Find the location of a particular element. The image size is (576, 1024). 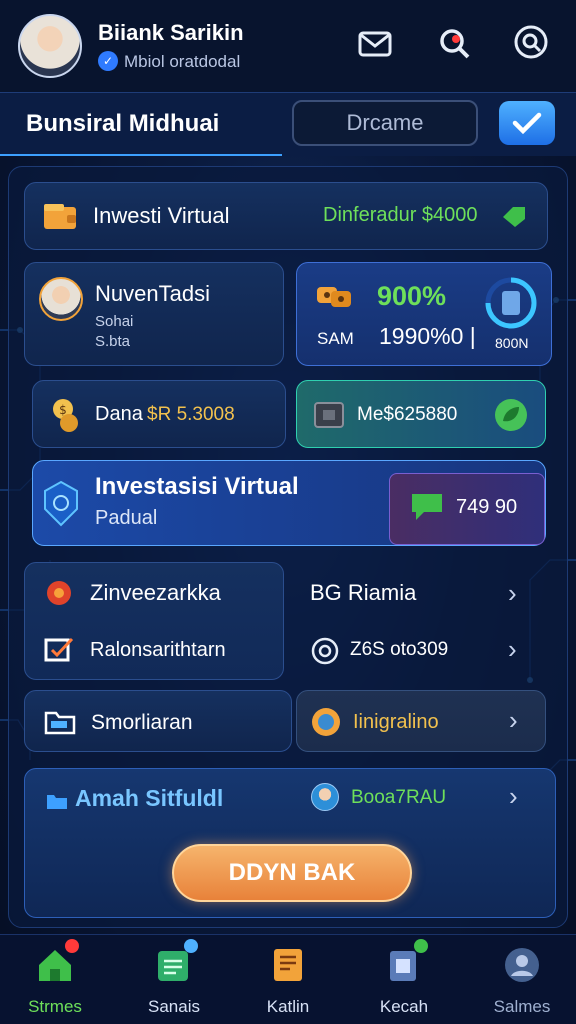

user-avatar is located at coordinates (50, 46).